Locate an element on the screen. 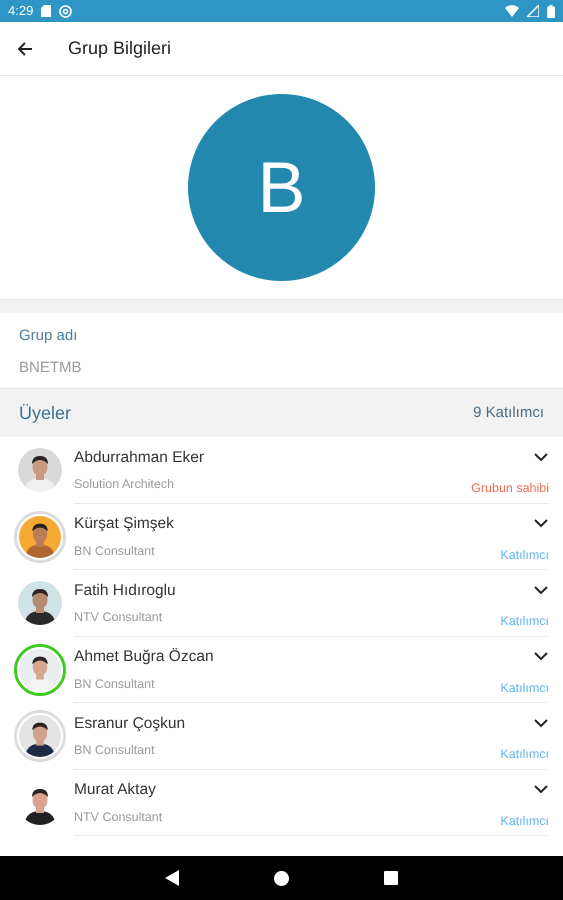 The image size is (563, 900). signal-icon is located at coordinates (533, 11).